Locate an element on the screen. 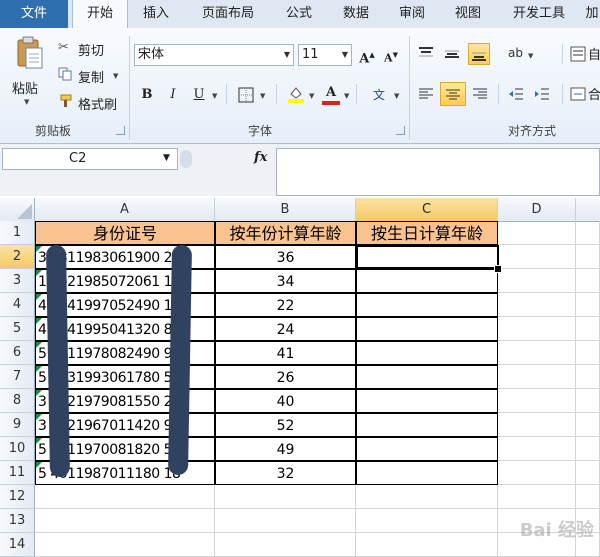 This screenshot has width=600, height=557. active-cell-outline is located at coordinates (427, 257).